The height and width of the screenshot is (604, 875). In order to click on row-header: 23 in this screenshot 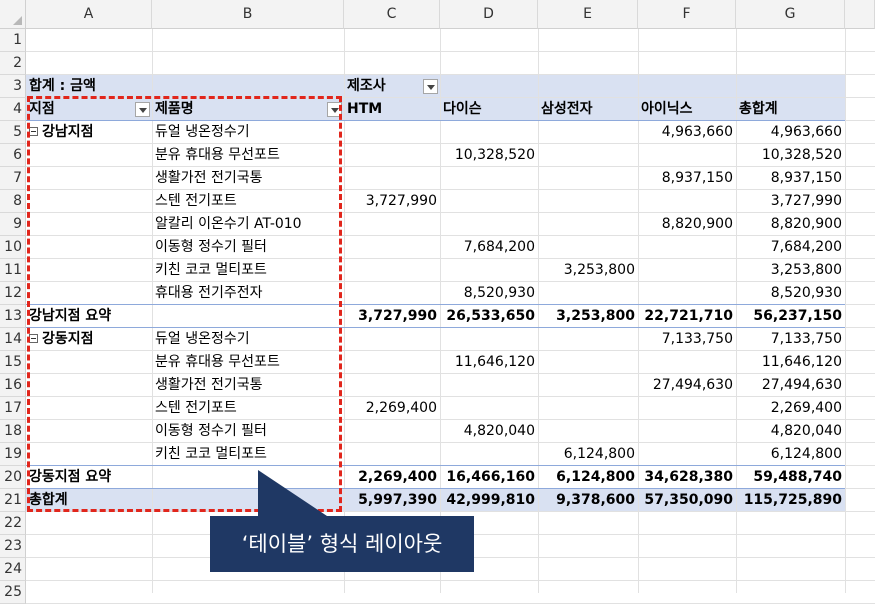, I will do `click(13, 546)`.